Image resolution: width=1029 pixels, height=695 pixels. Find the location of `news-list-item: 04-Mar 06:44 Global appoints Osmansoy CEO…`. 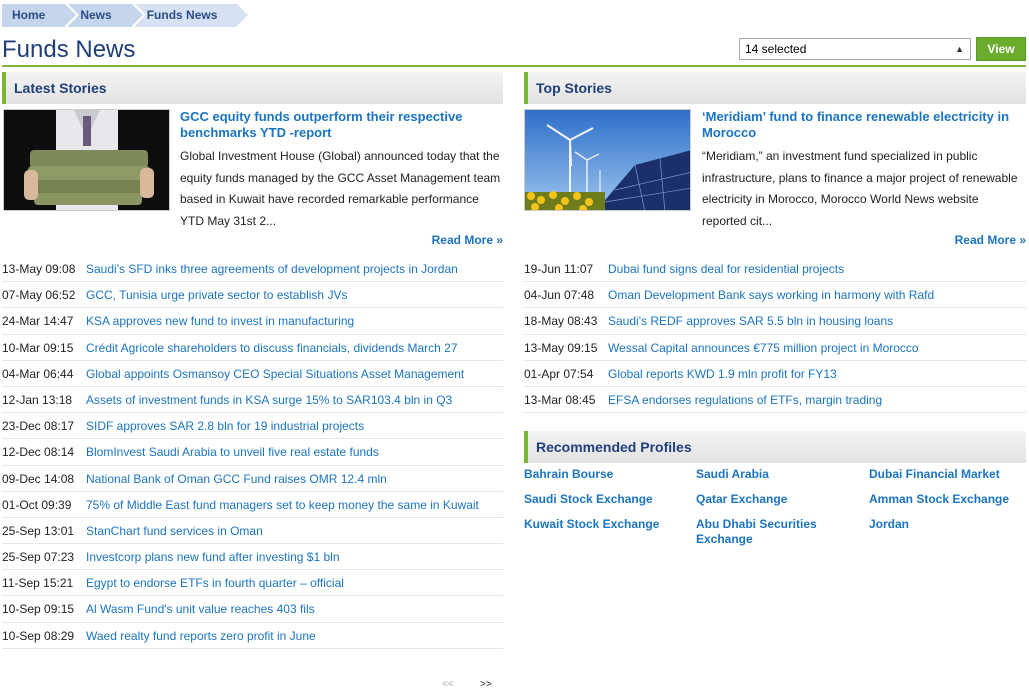

news-list-item: 04-Mar 06:44 Global appoints Osmansoy CEO… is located at coordinates (252, 374).